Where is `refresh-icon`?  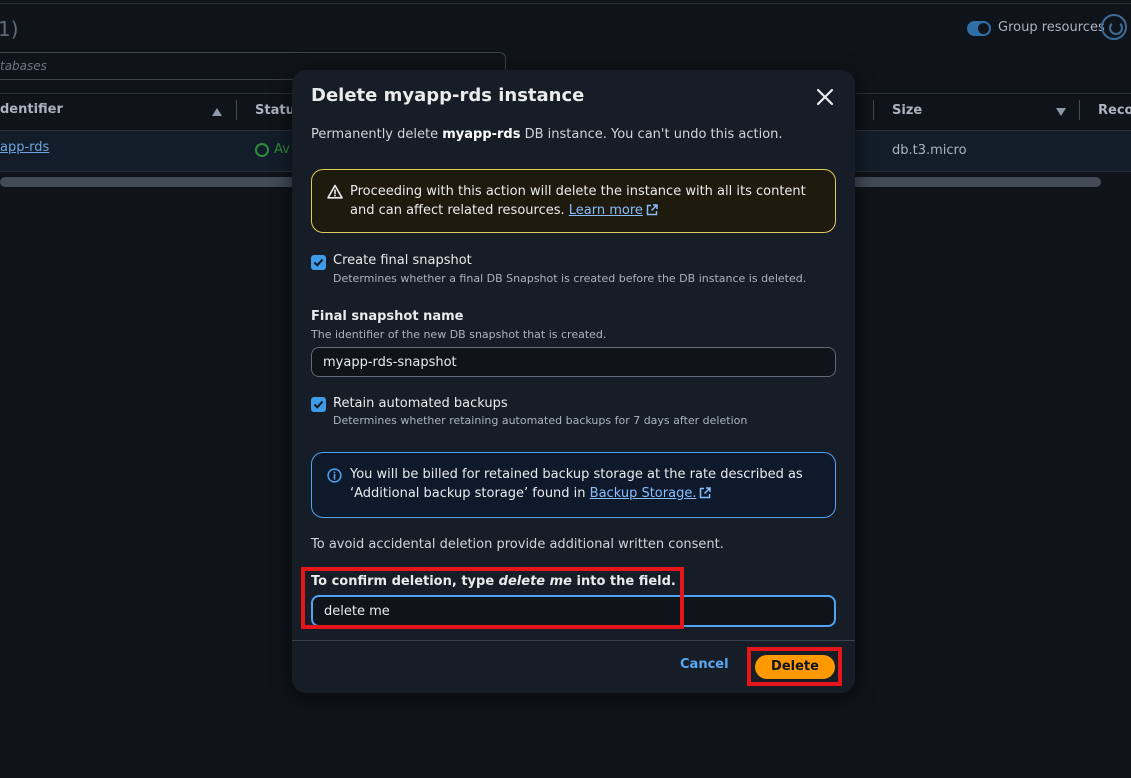 refresh-icon is located at coordinates (1114, 27).